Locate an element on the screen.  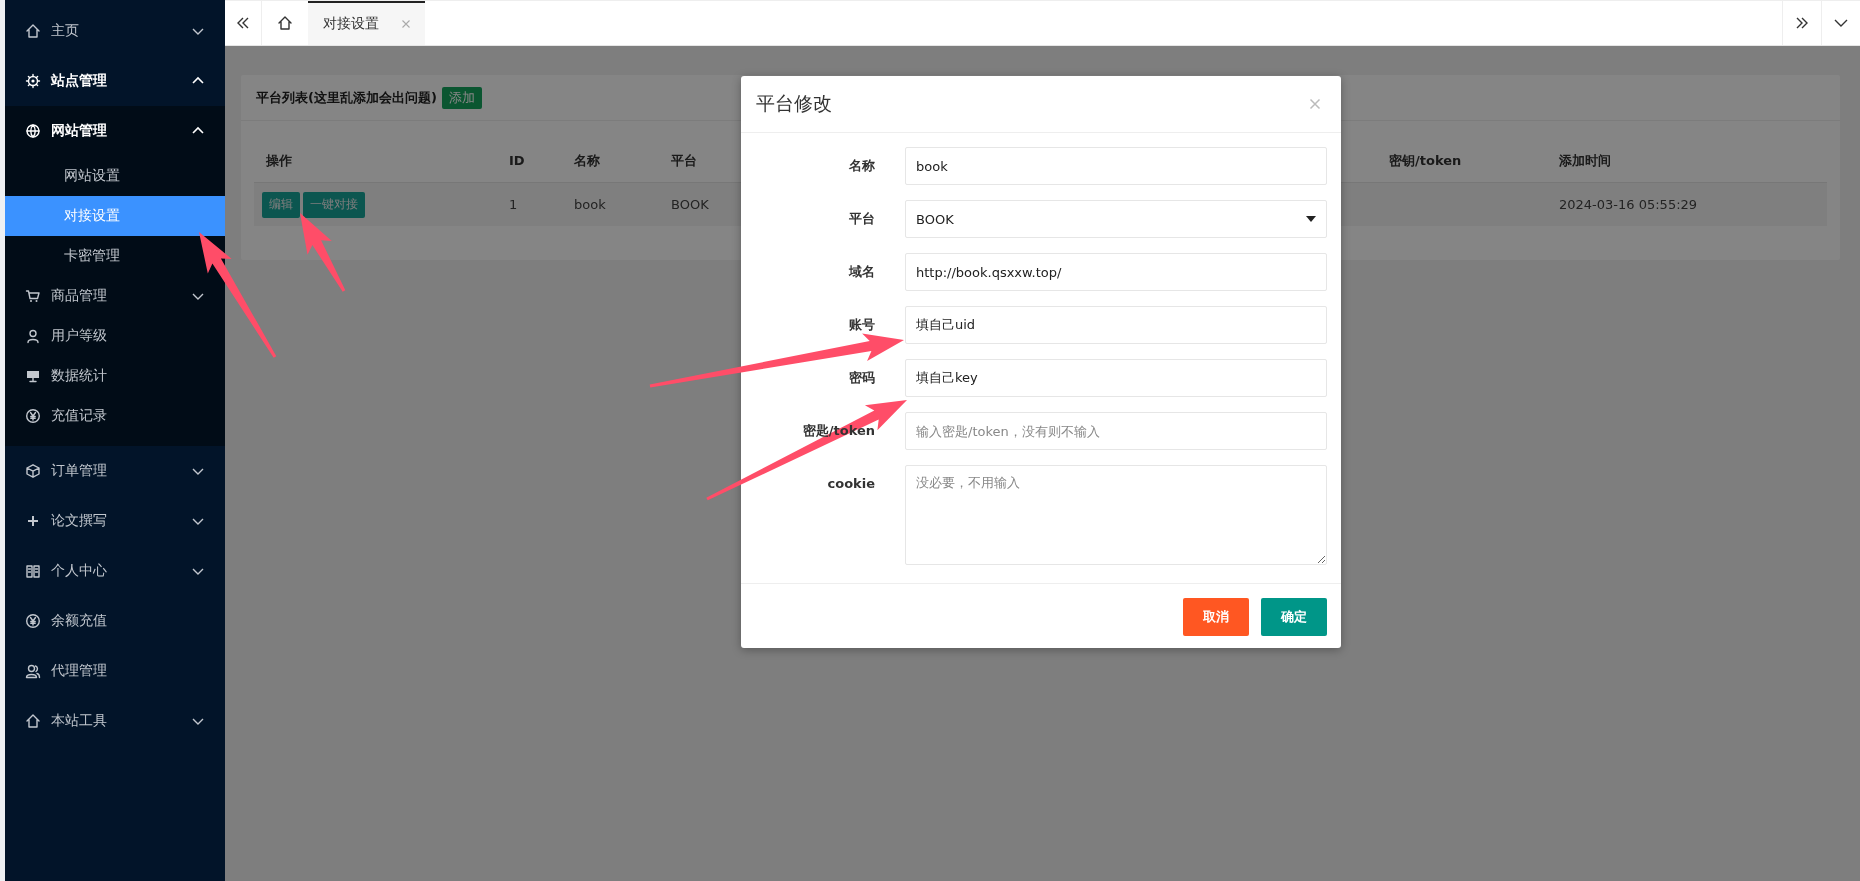
tab: 对接设置 is located at coordinates (366, 23).